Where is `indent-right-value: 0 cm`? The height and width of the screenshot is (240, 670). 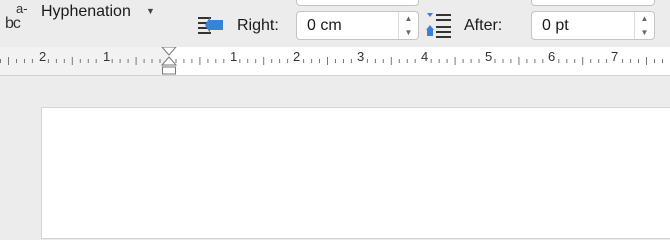
indent-right-value: 0 cm is located at coordinates (324, 26).